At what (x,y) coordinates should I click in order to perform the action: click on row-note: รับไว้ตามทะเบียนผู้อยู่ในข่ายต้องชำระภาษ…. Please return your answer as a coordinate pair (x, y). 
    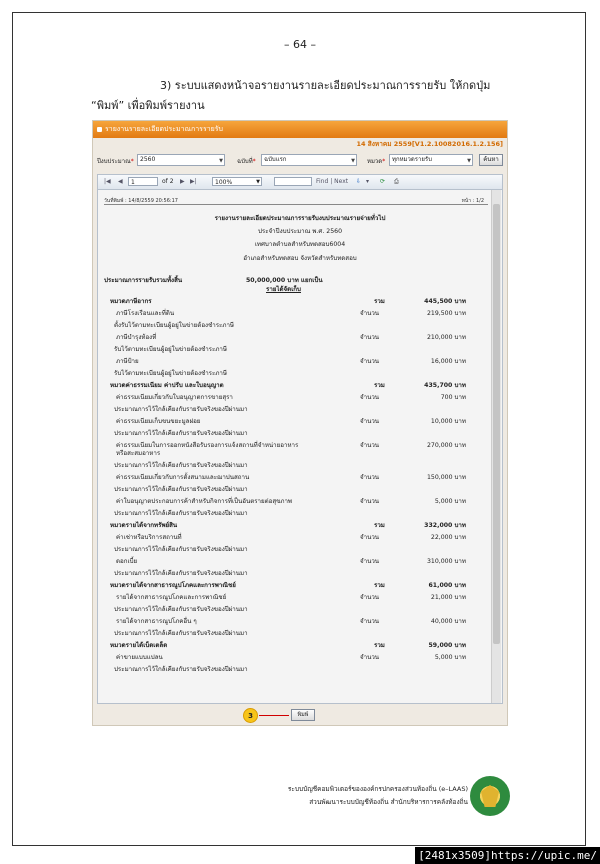
    Looking at the image, I should click on (170, 349).